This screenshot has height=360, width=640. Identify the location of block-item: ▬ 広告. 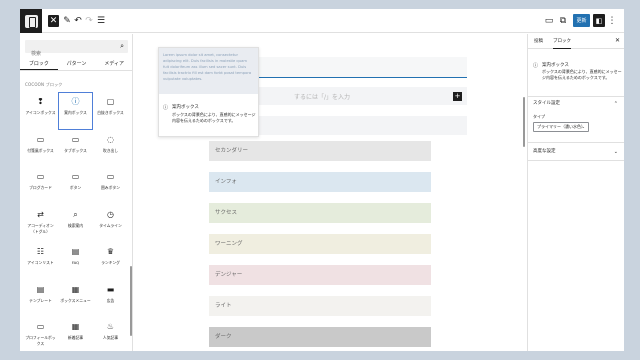
(110, 299).